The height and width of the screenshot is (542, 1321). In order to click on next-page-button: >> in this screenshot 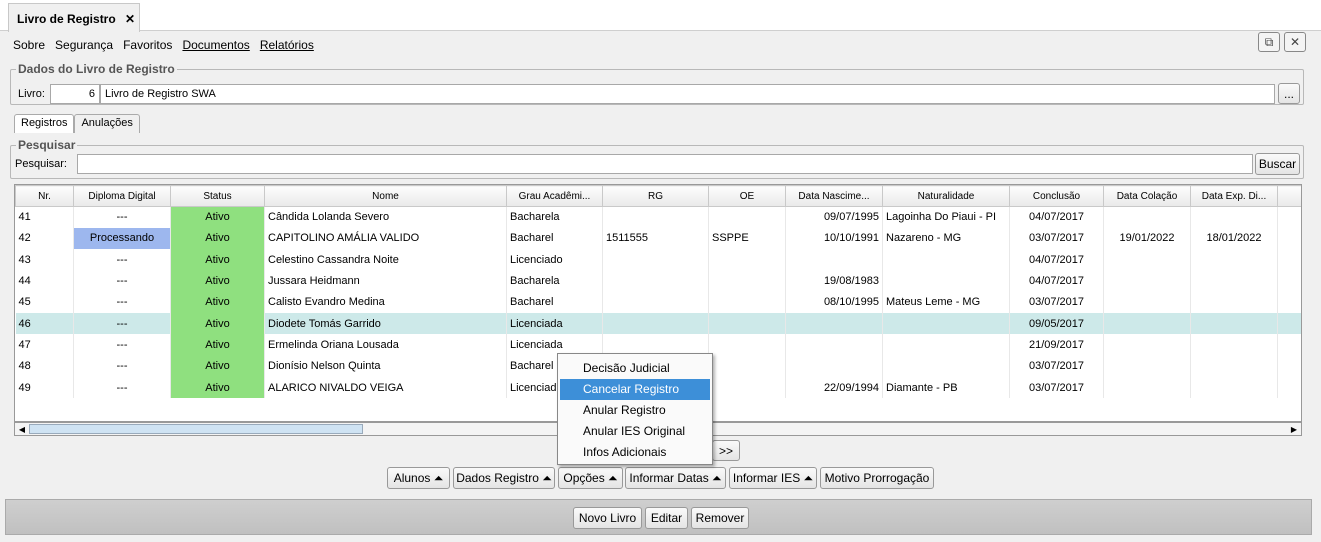, I will do `click(726, 450)`.